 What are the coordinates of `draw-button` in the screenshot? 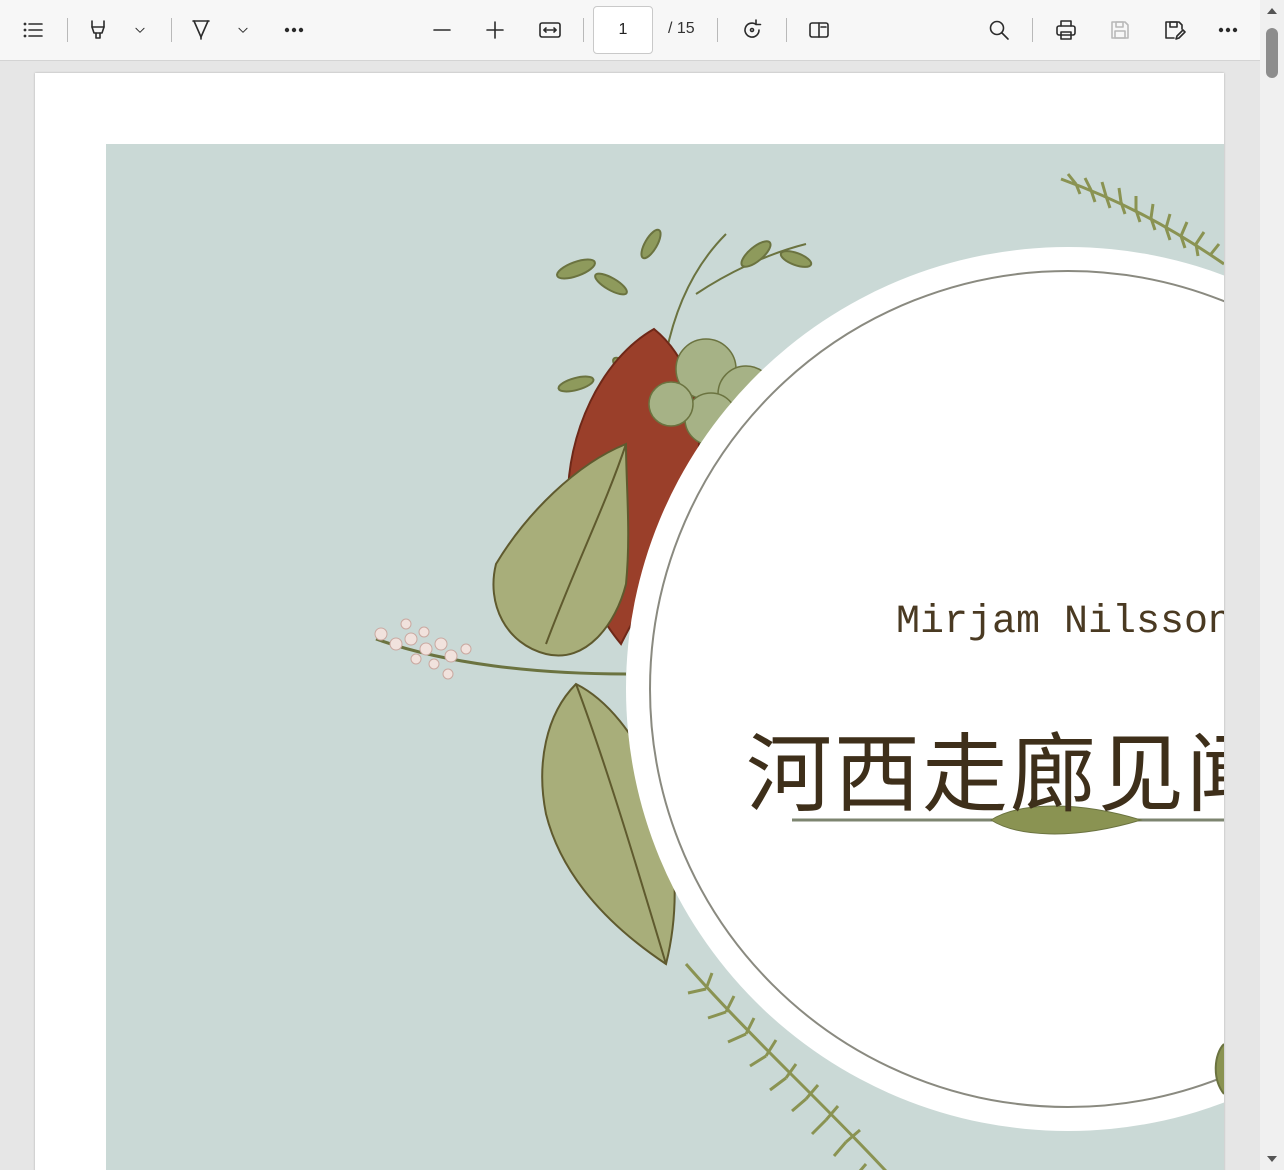 It's located at (201, 30).